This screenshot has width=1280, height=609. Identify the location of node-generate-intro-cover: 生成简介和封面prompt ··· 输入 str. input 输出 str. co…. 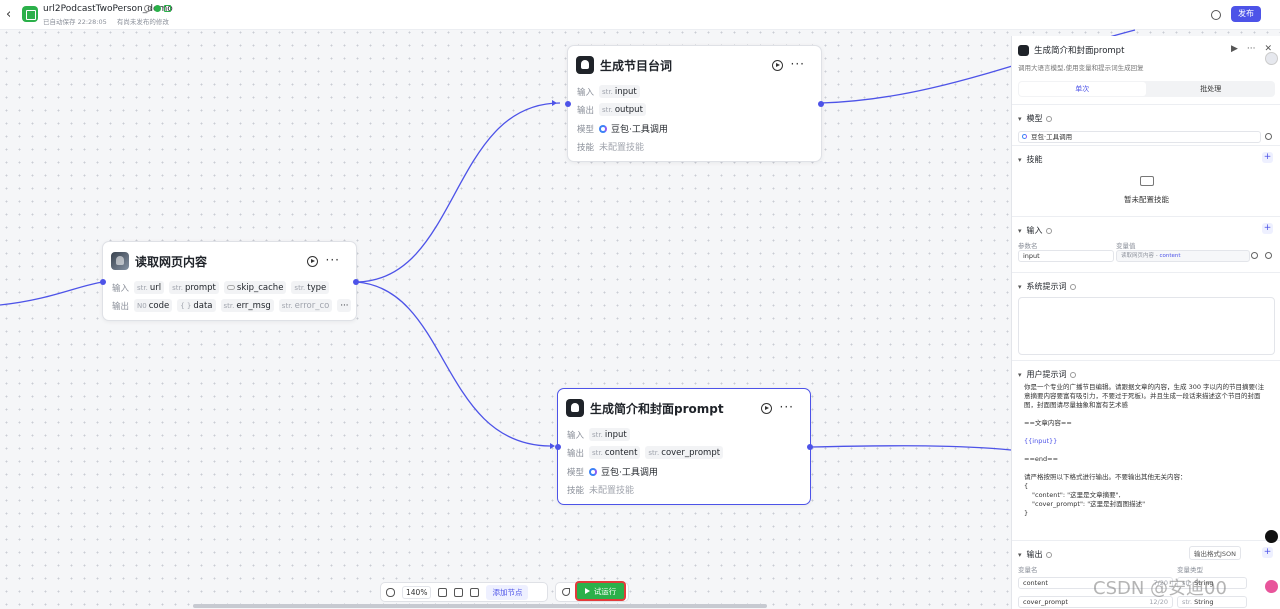
(684, 446).